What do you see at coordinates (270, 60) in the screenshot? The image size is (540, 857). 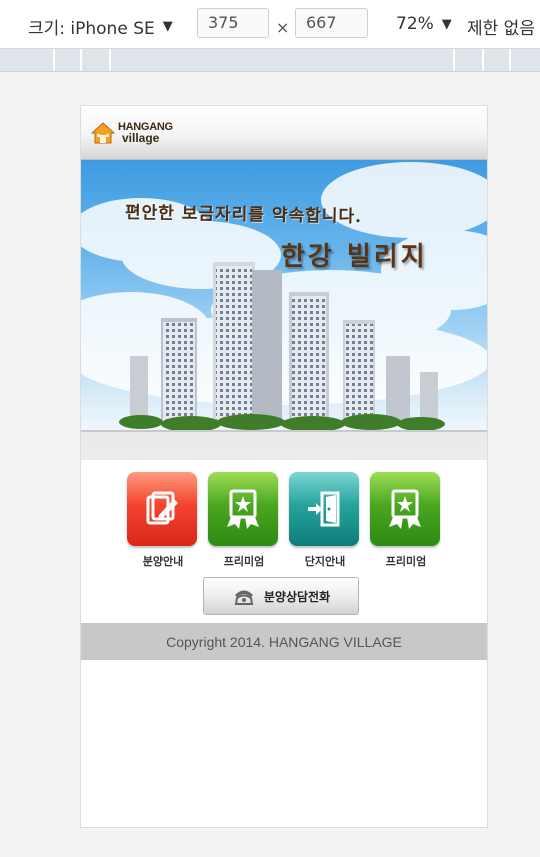 I see `media-query-ruler` at bounding box center [270, 60].